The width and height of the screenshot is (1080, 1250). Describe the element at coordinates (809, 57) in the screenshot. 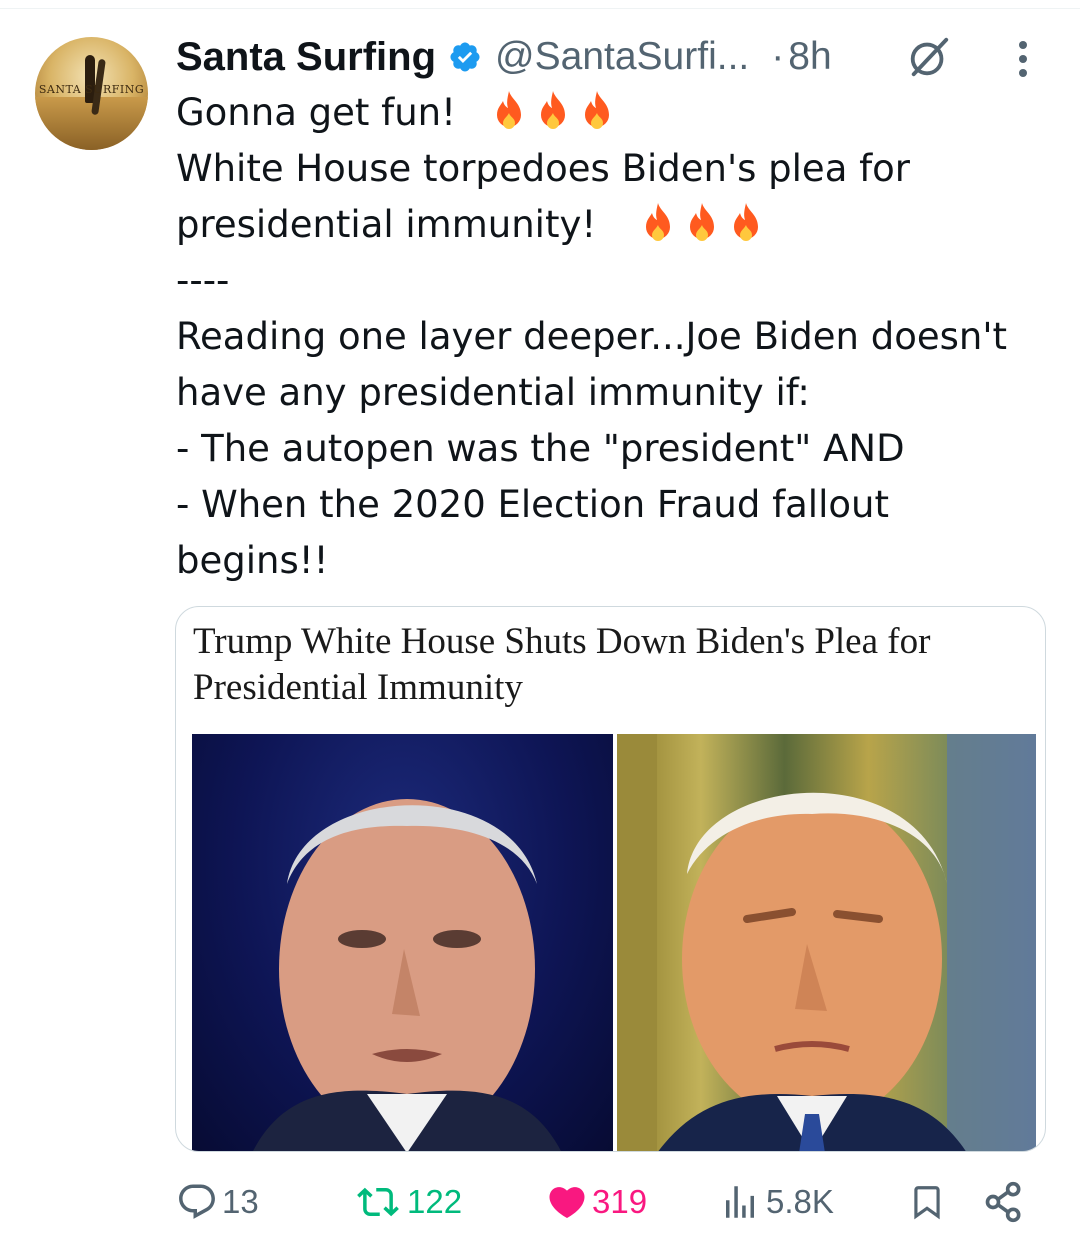

I see `tweet-time: 8h` at that location.